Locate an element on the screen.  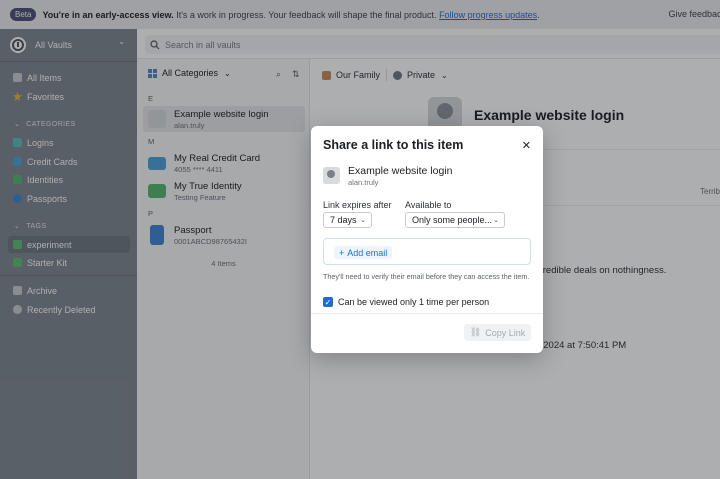
available-label: Available to is located at coordinates (428, 205).